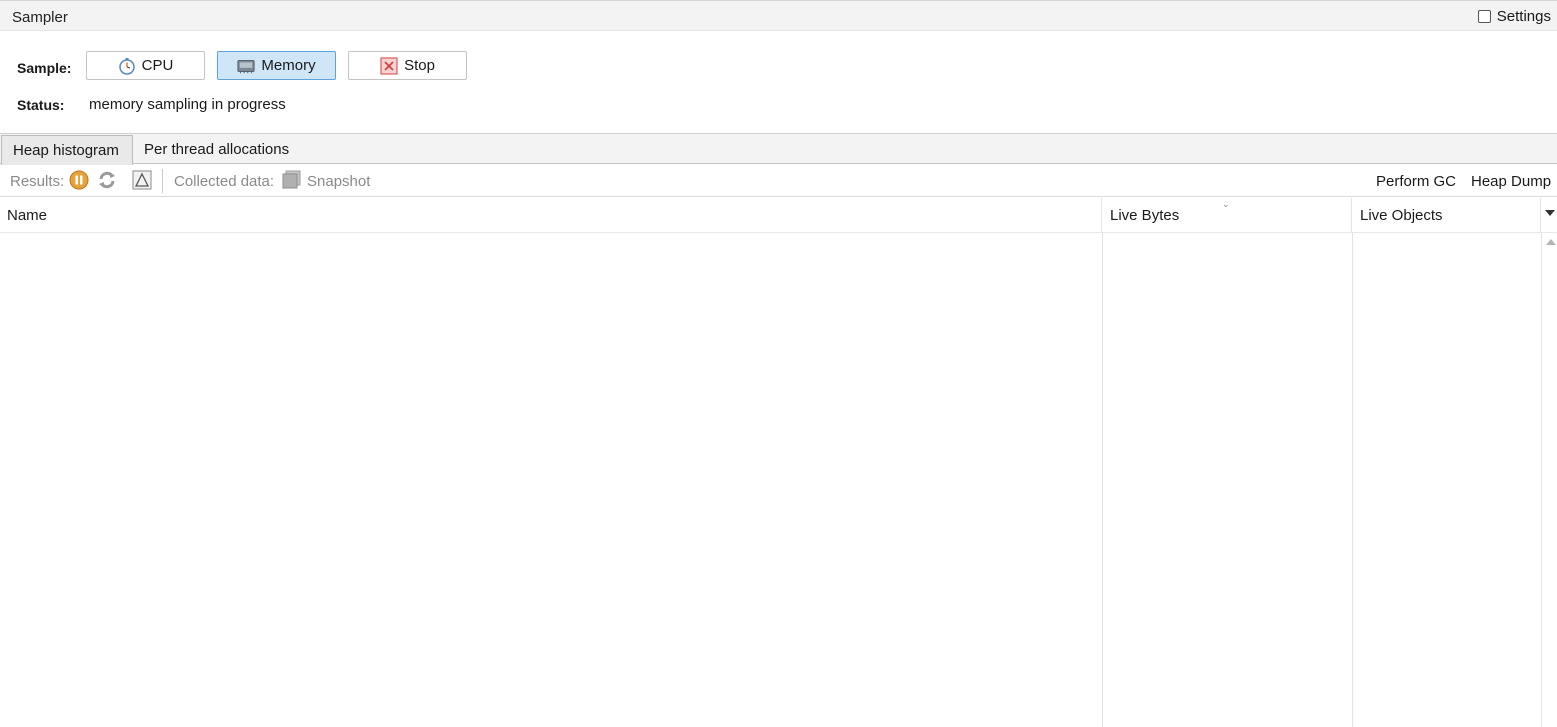 The image size is (1557, 727). I want to click on tab-bar: Heap histogram Per thread allocations, so click(778, 149).